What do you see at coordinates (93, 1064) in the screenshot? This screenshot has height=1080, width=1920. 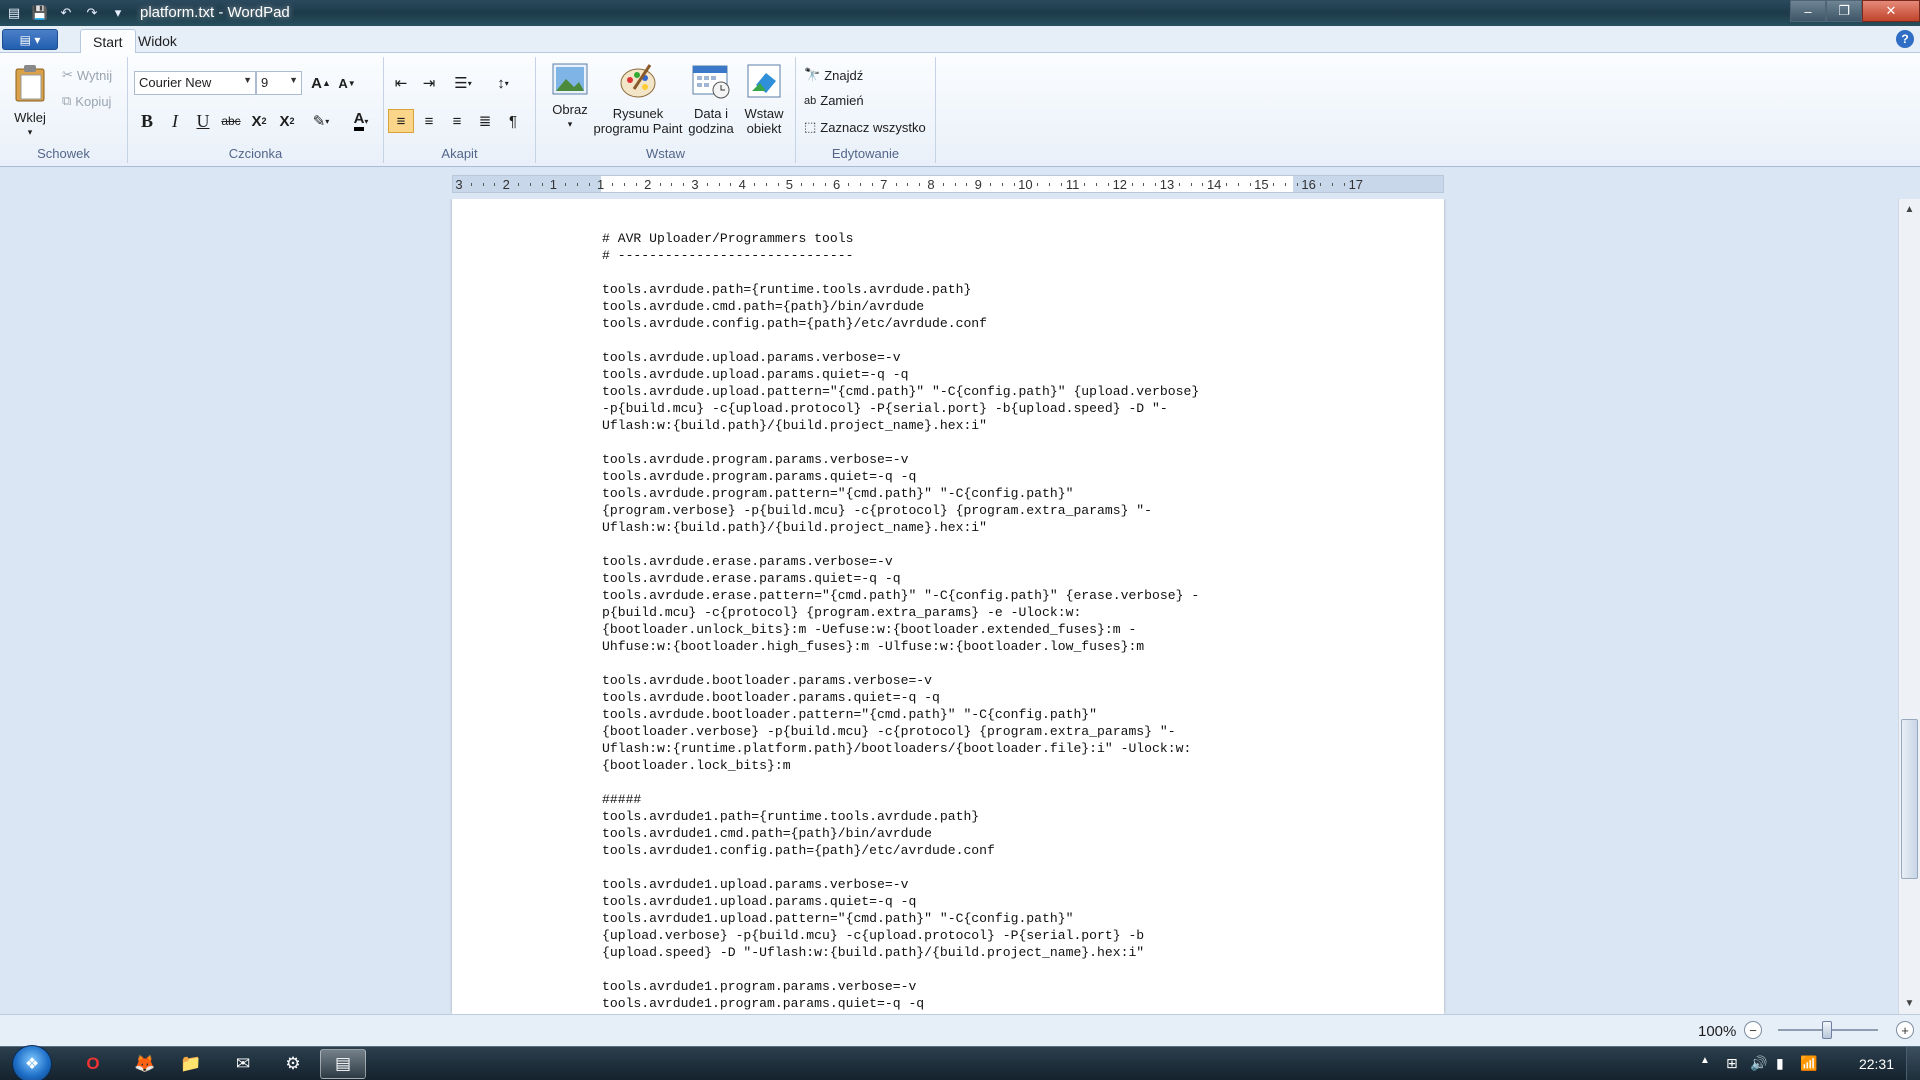 I see `opera-icon: O` at bounding box center [93, 1064].